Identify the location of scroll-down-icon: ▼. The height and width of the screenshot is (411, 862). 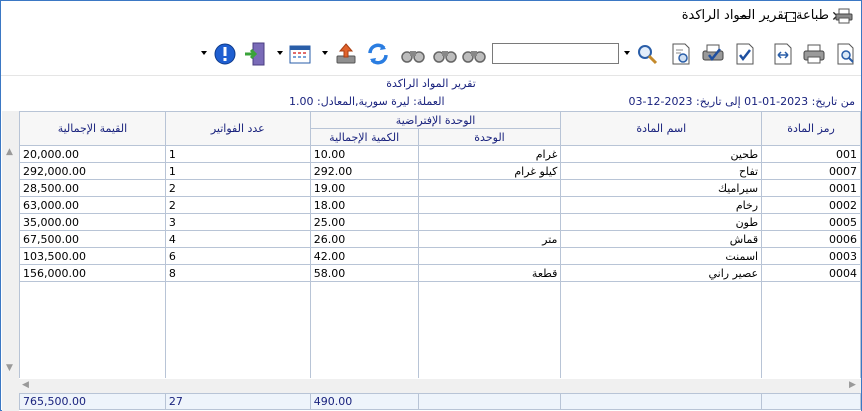
(9, 368).